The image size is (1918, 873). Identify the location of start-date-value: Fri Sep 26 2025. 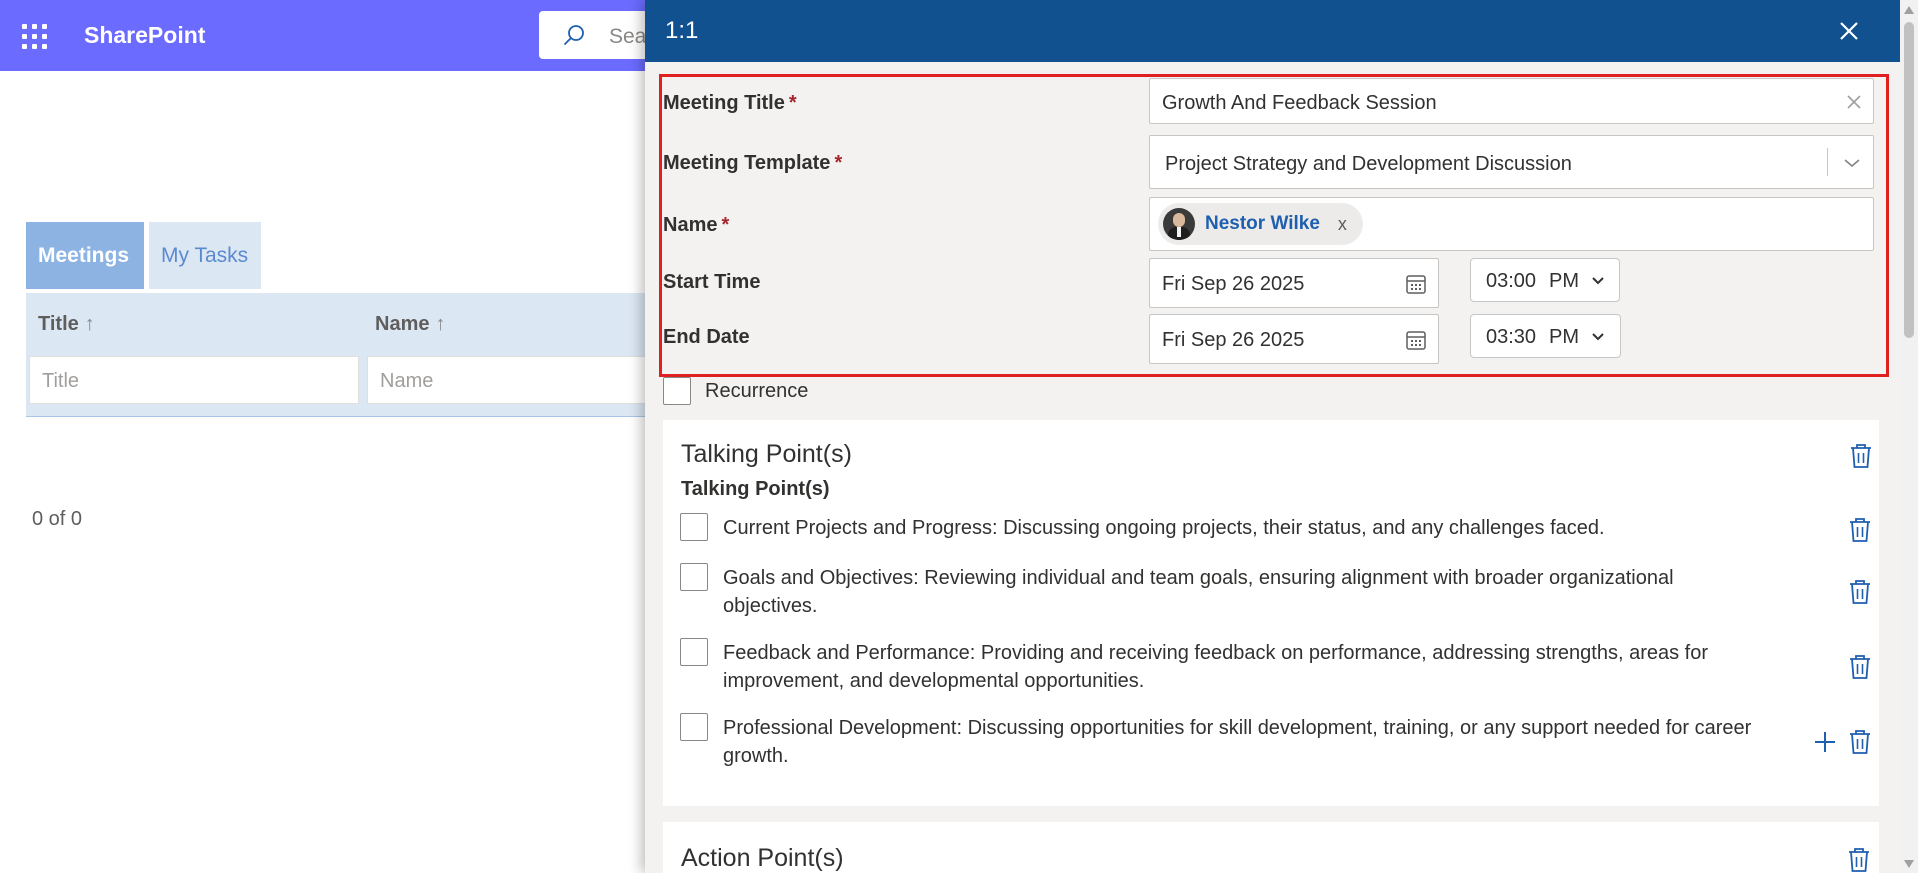
(1233, 284).